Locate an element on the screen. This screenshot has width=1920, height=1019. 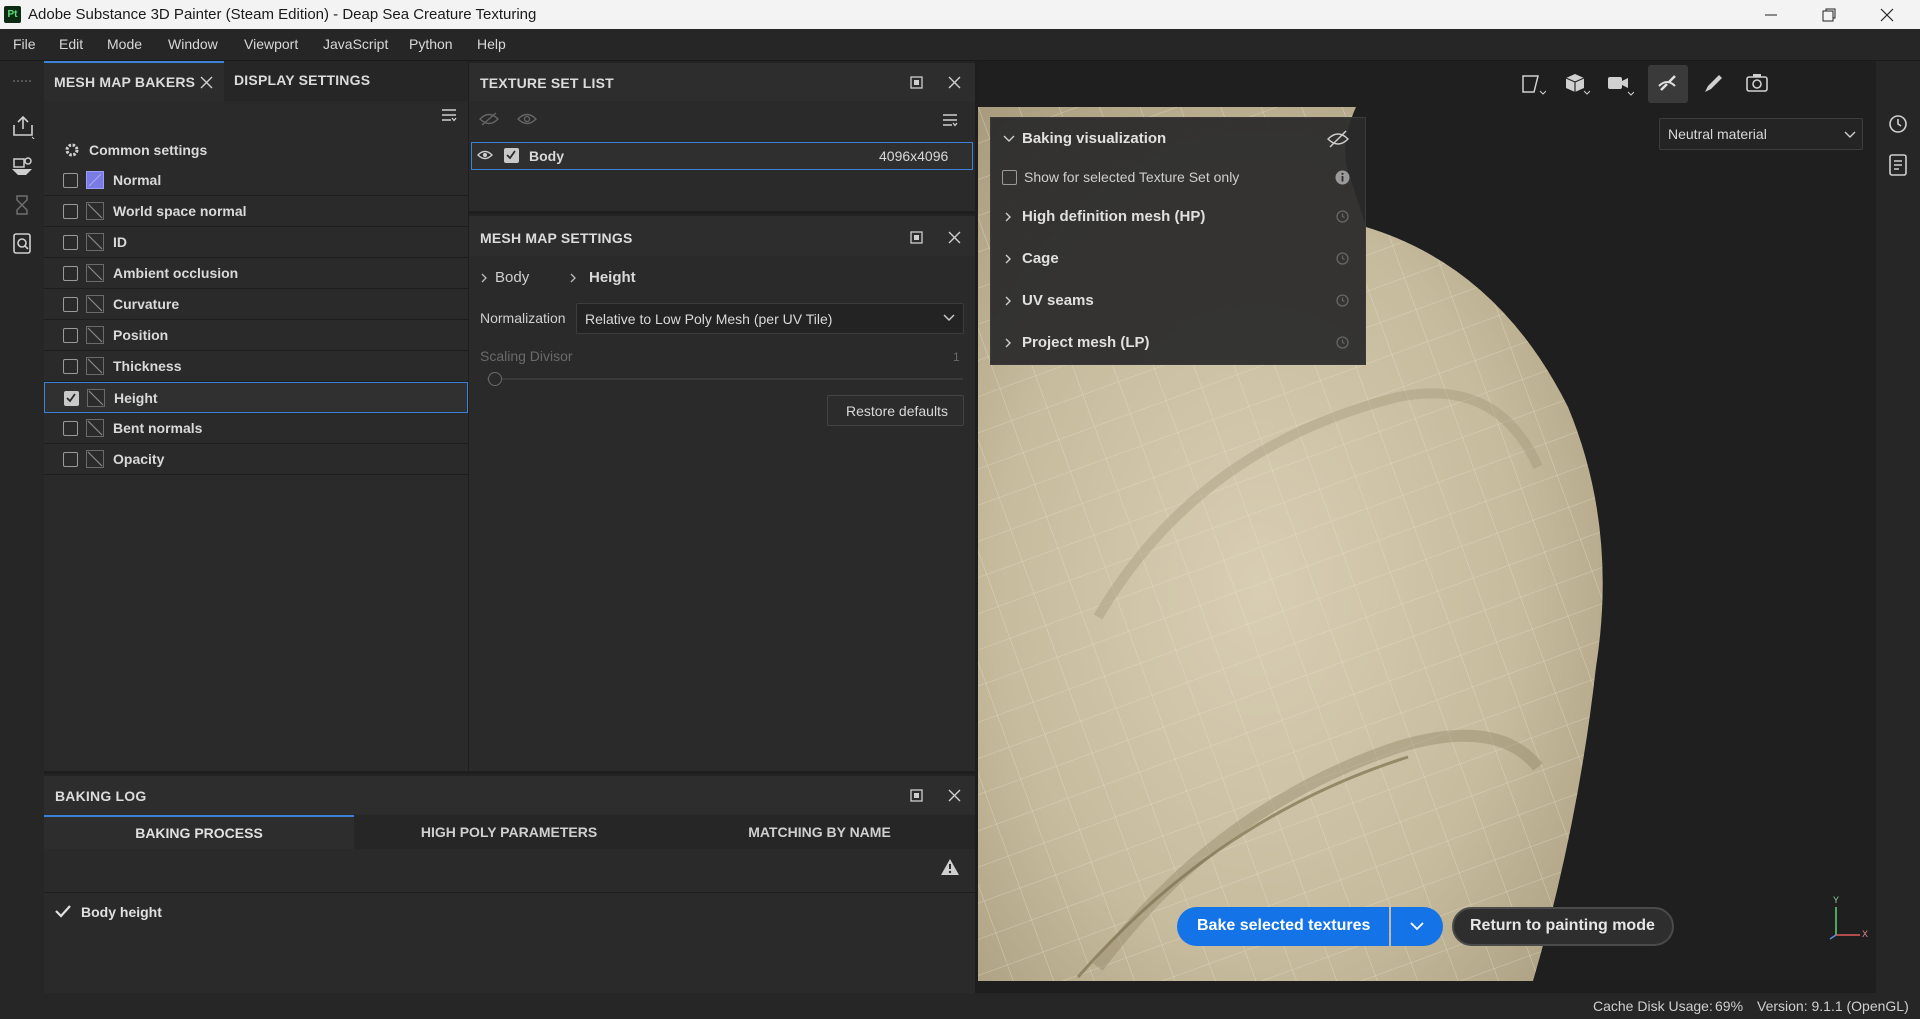
map-row-id: ID is located at coordinates (256, 242).